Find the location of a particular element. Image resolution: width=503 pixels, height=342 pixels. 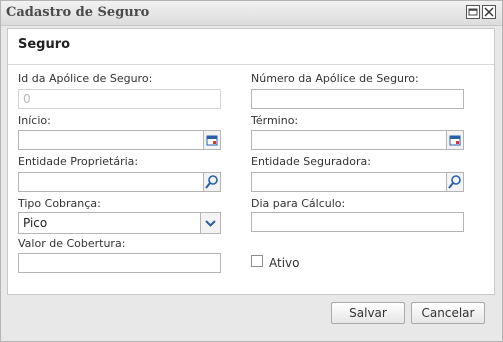

window-title: Cadastro de Seguro is located at coordinates (78, 12).